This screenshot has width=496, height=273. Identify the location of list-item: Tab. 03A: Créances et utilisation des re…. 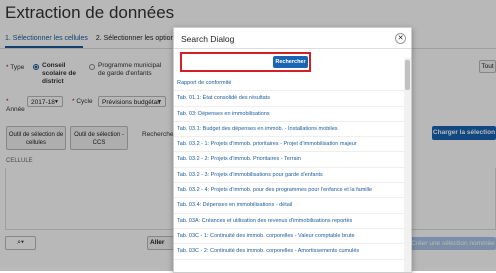
(289, 221).